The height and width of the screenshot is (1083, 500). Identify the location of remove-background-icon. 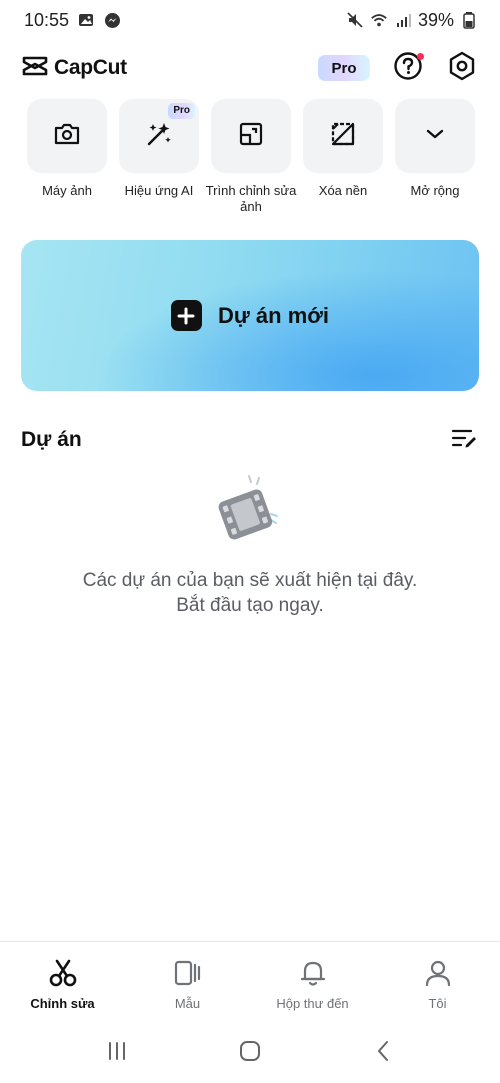
(343, 136).